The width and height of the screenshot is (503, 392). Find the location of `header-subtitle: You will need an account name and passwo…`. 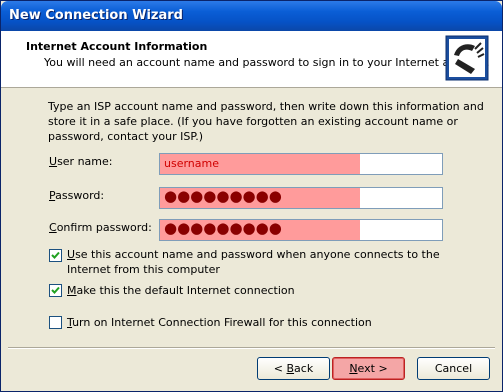

header-subtitle: You will need an account name and passwo… is located at coordinates (267, 62).